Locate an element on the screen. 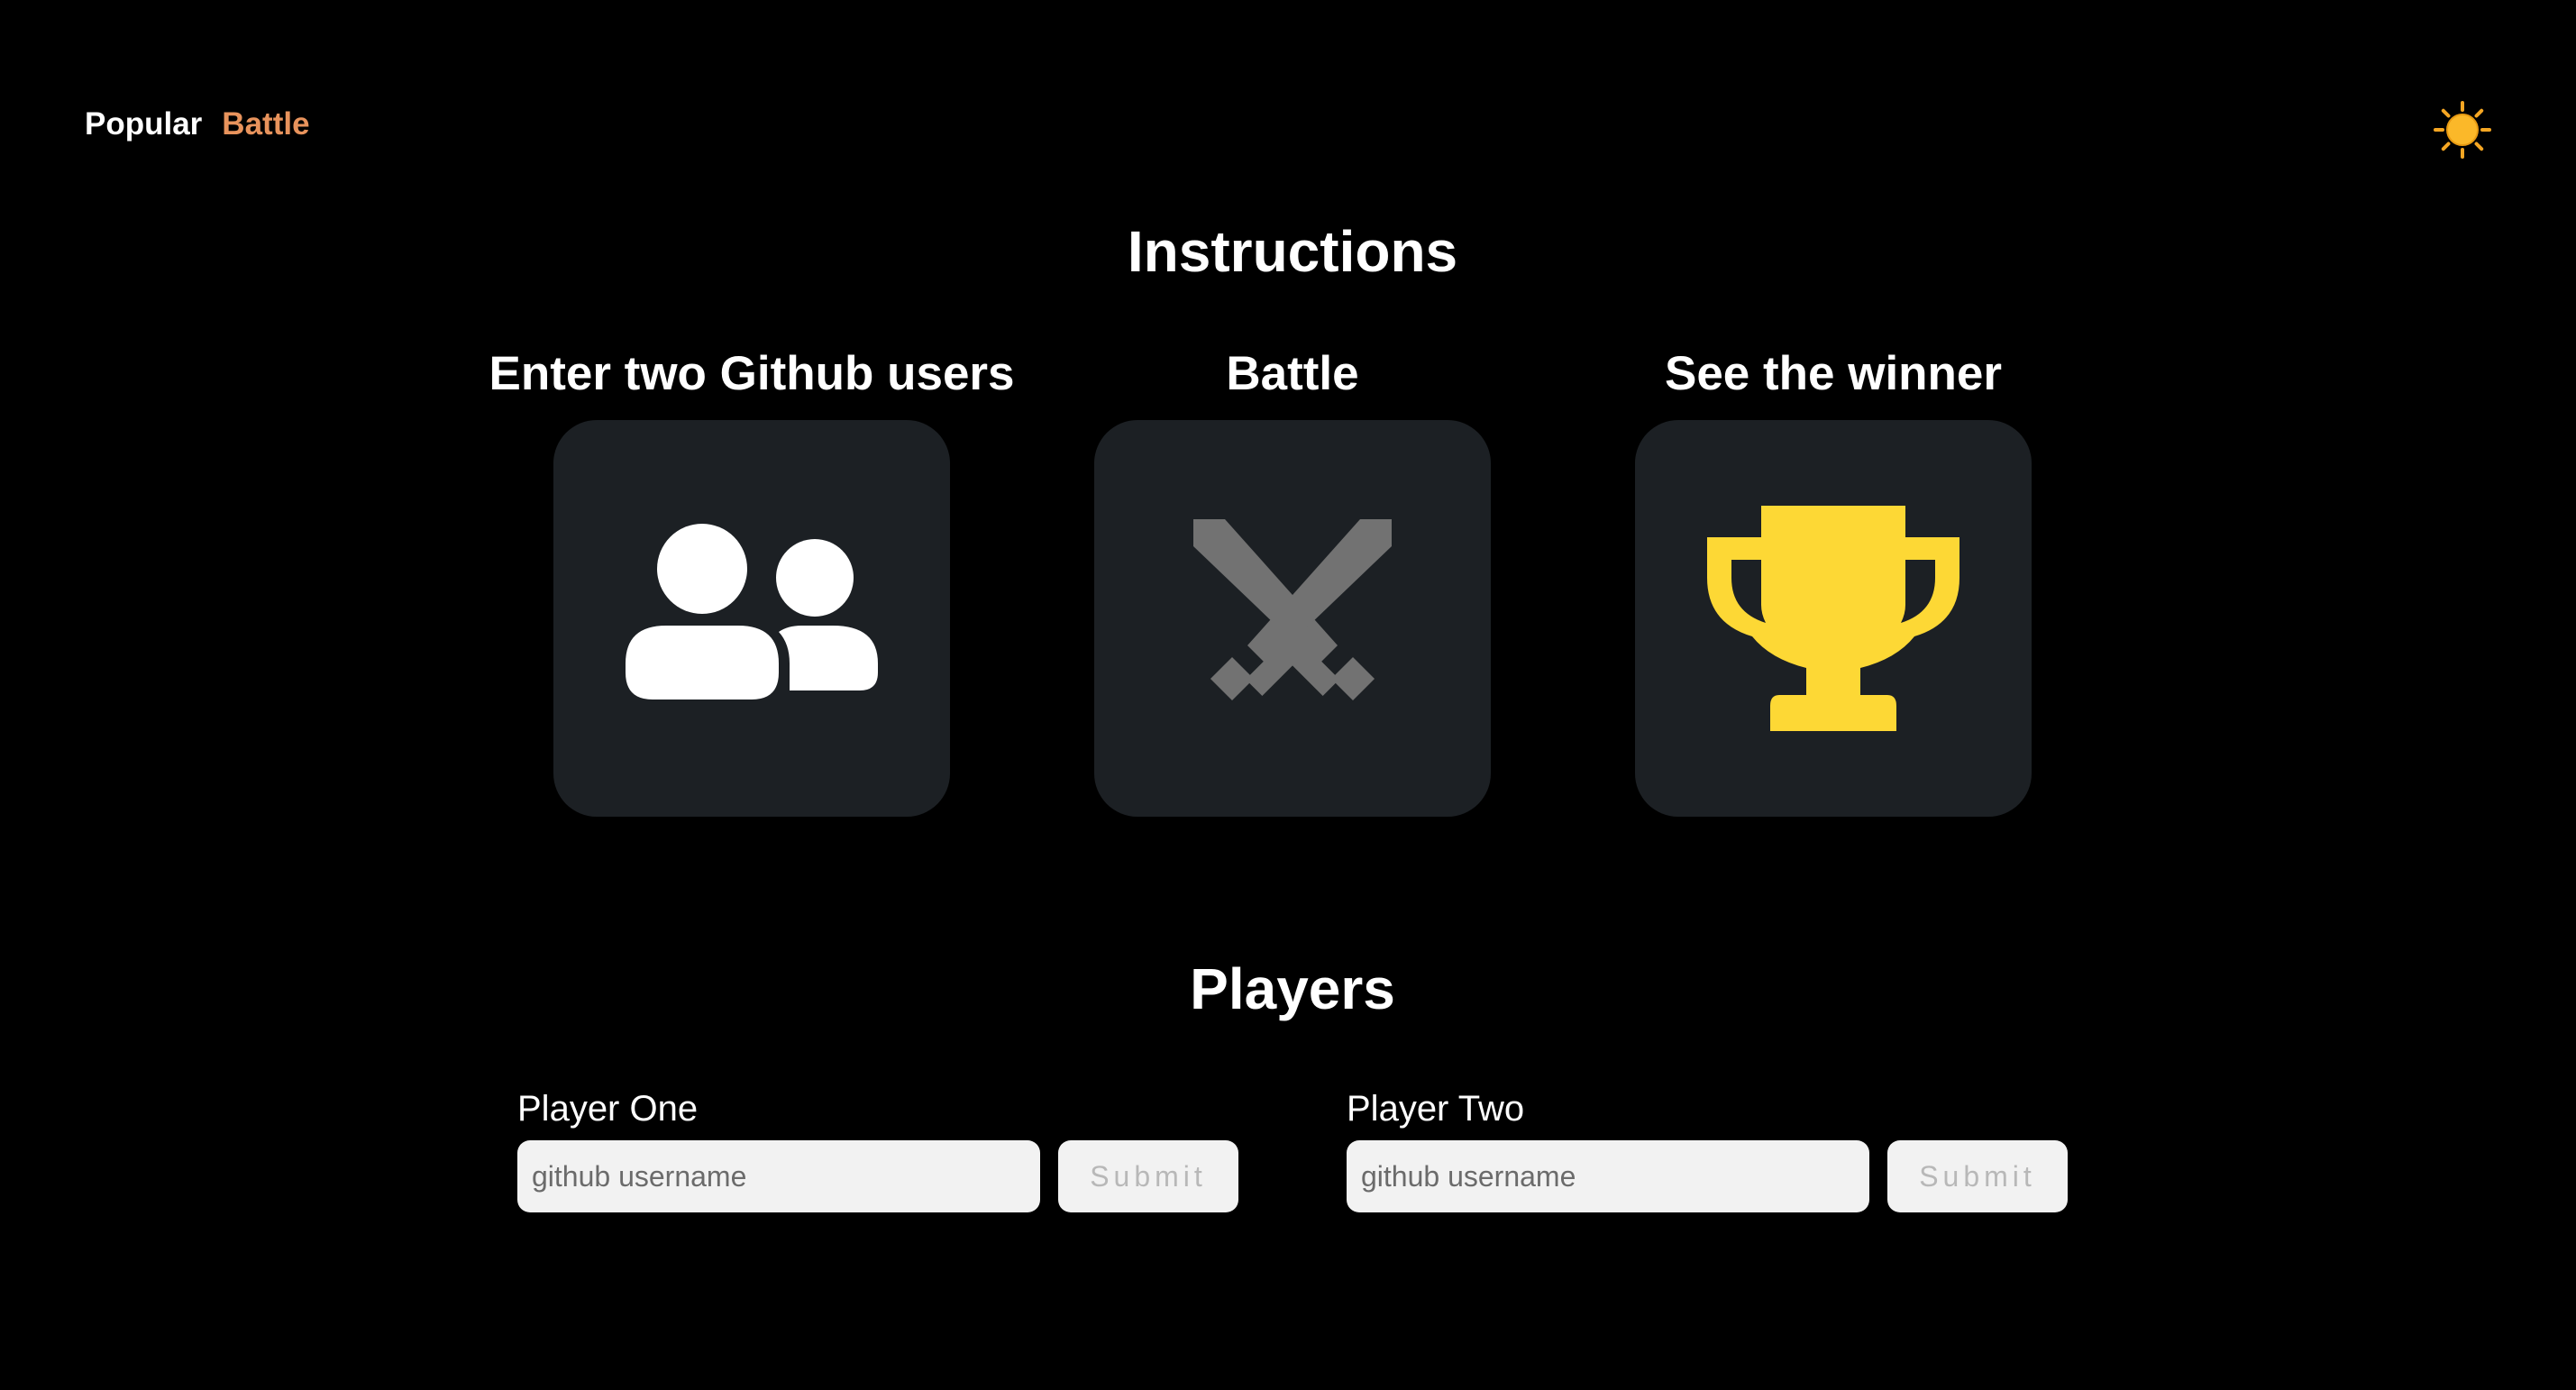 This screenshot has height=1390, width=2576. theme-toggle-button is located at coordinates (2462, 130).